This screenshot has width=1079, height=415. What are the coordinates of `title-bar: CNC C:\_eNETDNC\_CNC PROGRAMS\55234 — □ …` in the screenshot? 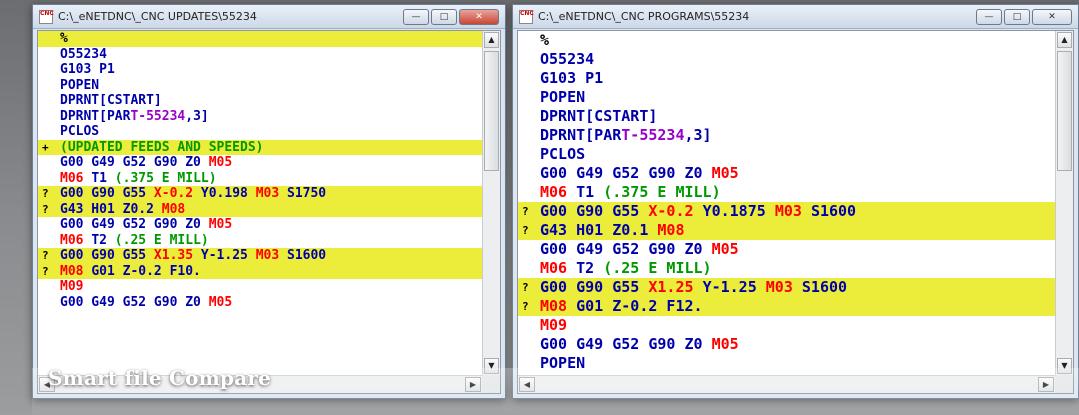 It's located at (795, 17).